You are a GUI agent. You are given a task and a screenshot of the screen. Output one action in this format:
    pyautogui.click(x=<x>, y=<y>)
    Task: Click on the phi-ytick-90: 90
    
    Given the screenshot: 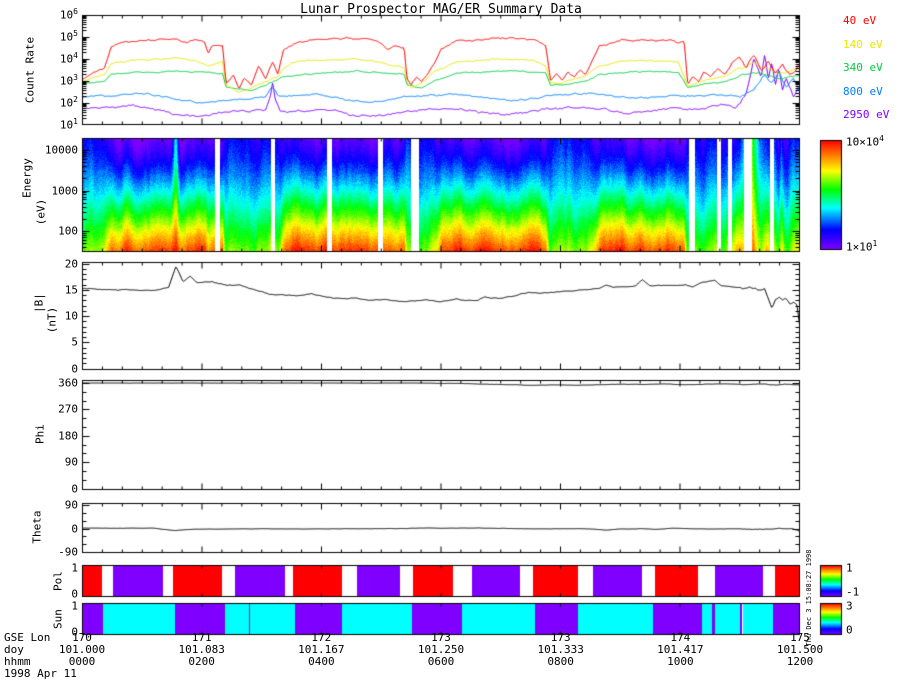 What is the action you would take?
    pyautogui.click(x=71, y=462)
    